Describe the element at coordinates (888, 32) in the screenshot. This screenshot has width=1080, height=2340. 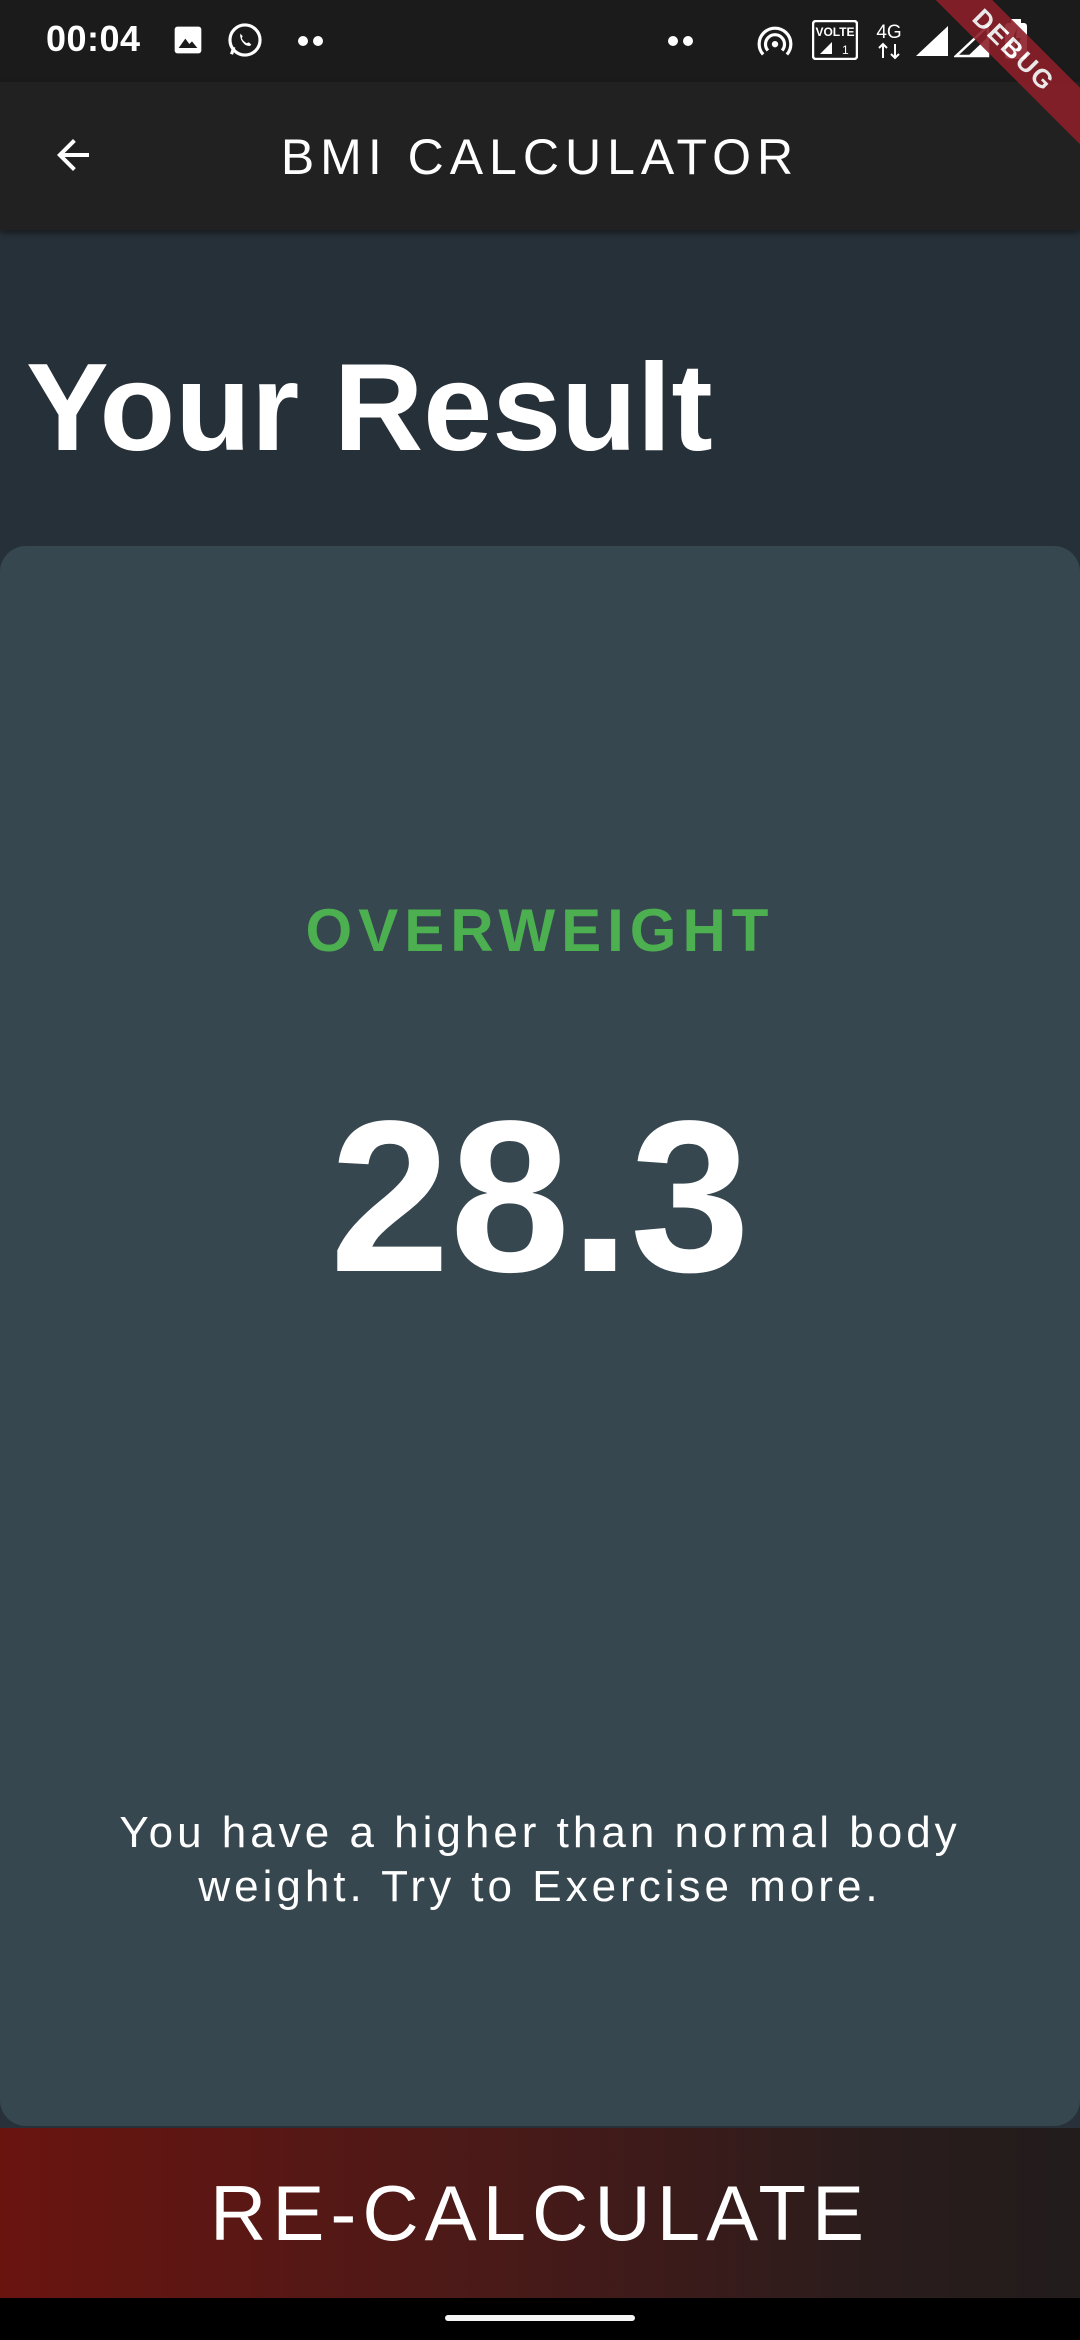
I see `svg-text: 4G` at that location.